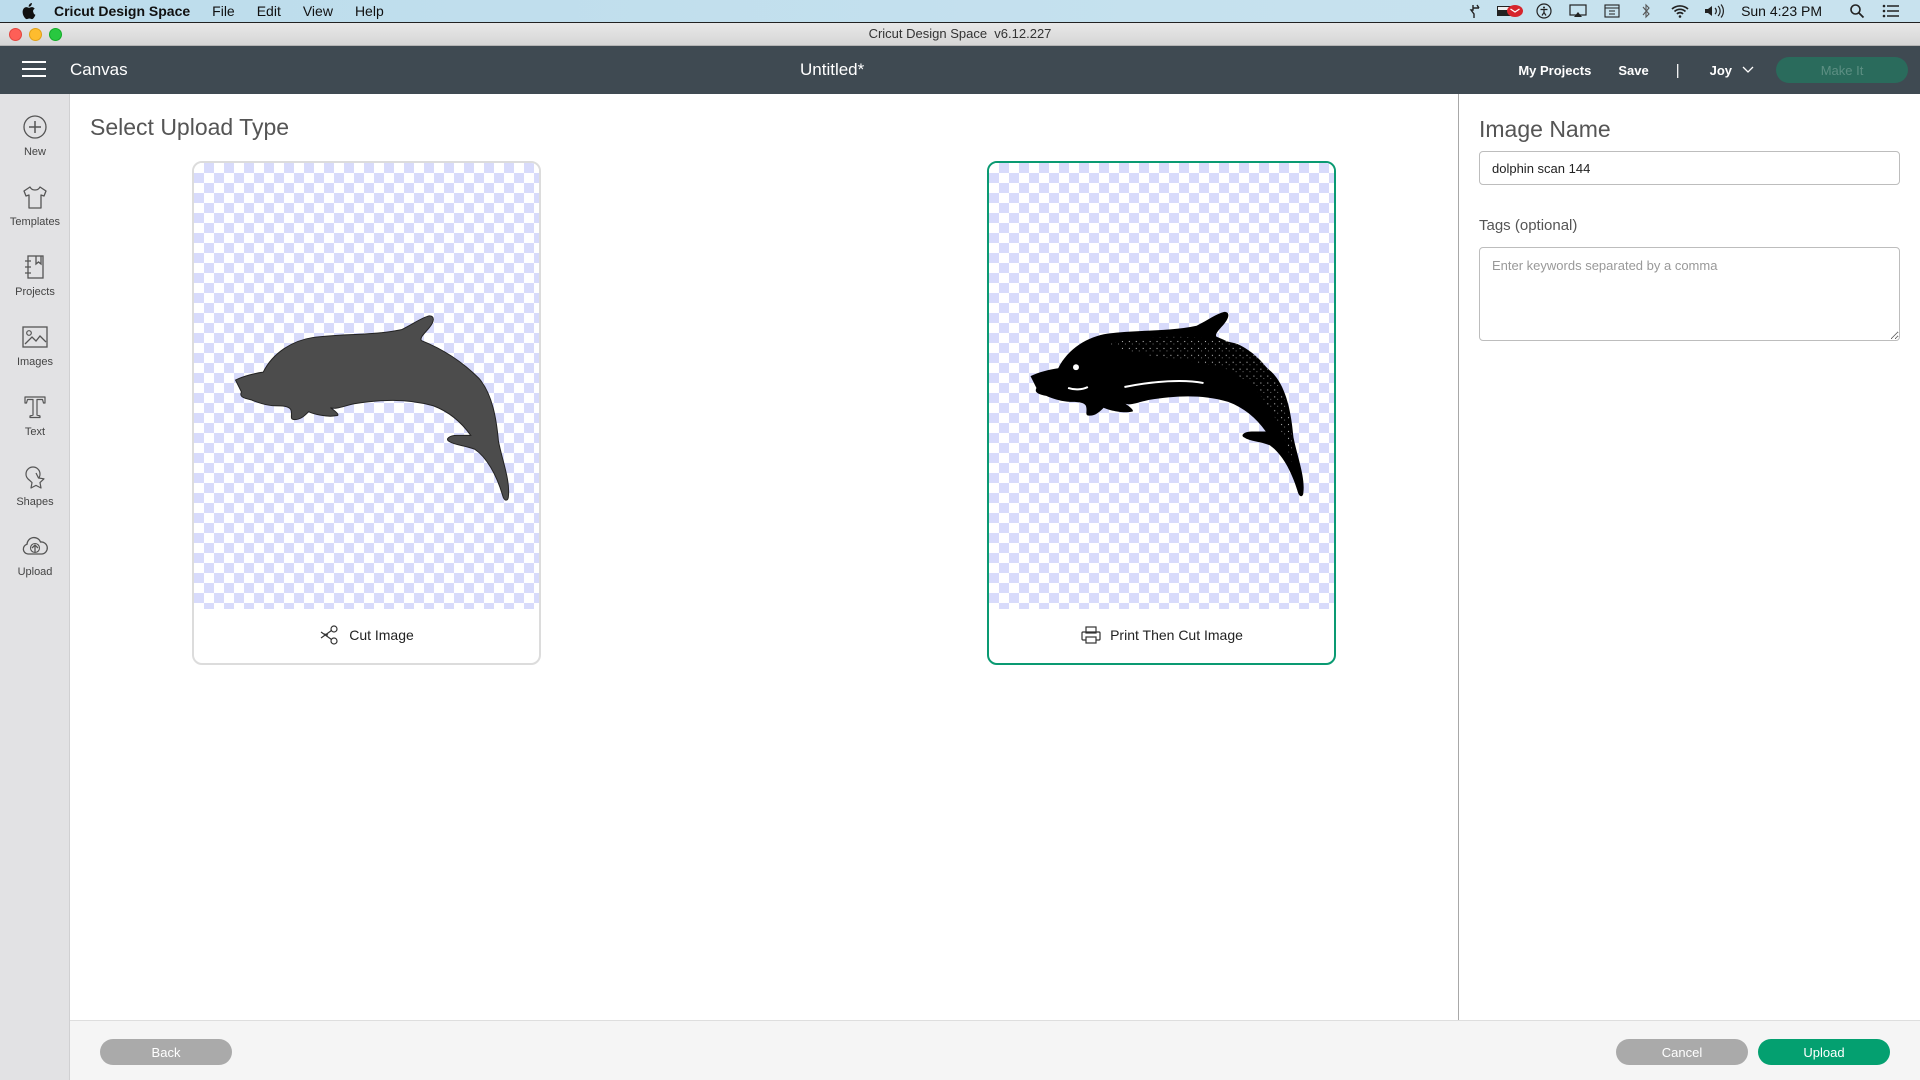 The image size is (1920, 1080). Describe the element at coordinates (122, 11) in the screenshot. I see `menu-app-name: Cricut Design Space` at that location.